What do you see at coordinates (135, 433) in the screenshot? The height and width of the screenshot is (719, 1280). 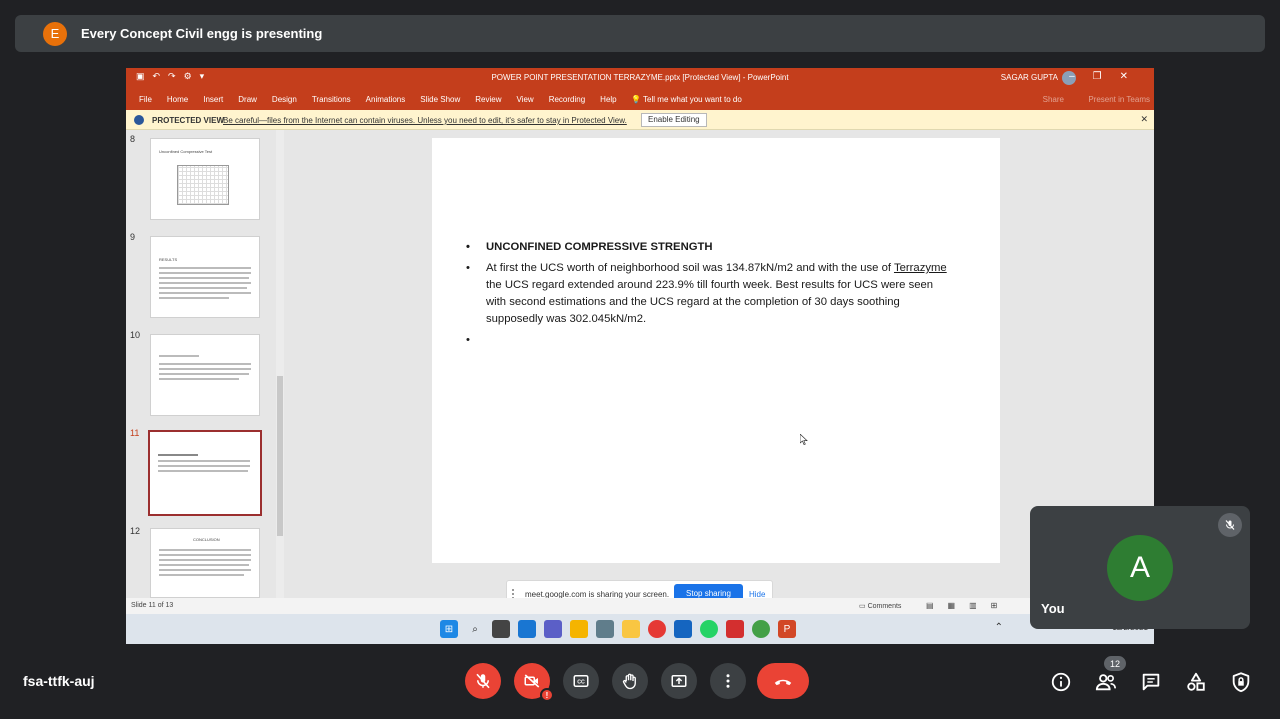 I see `thumb-number: 11` at bounding box center [135, 433].